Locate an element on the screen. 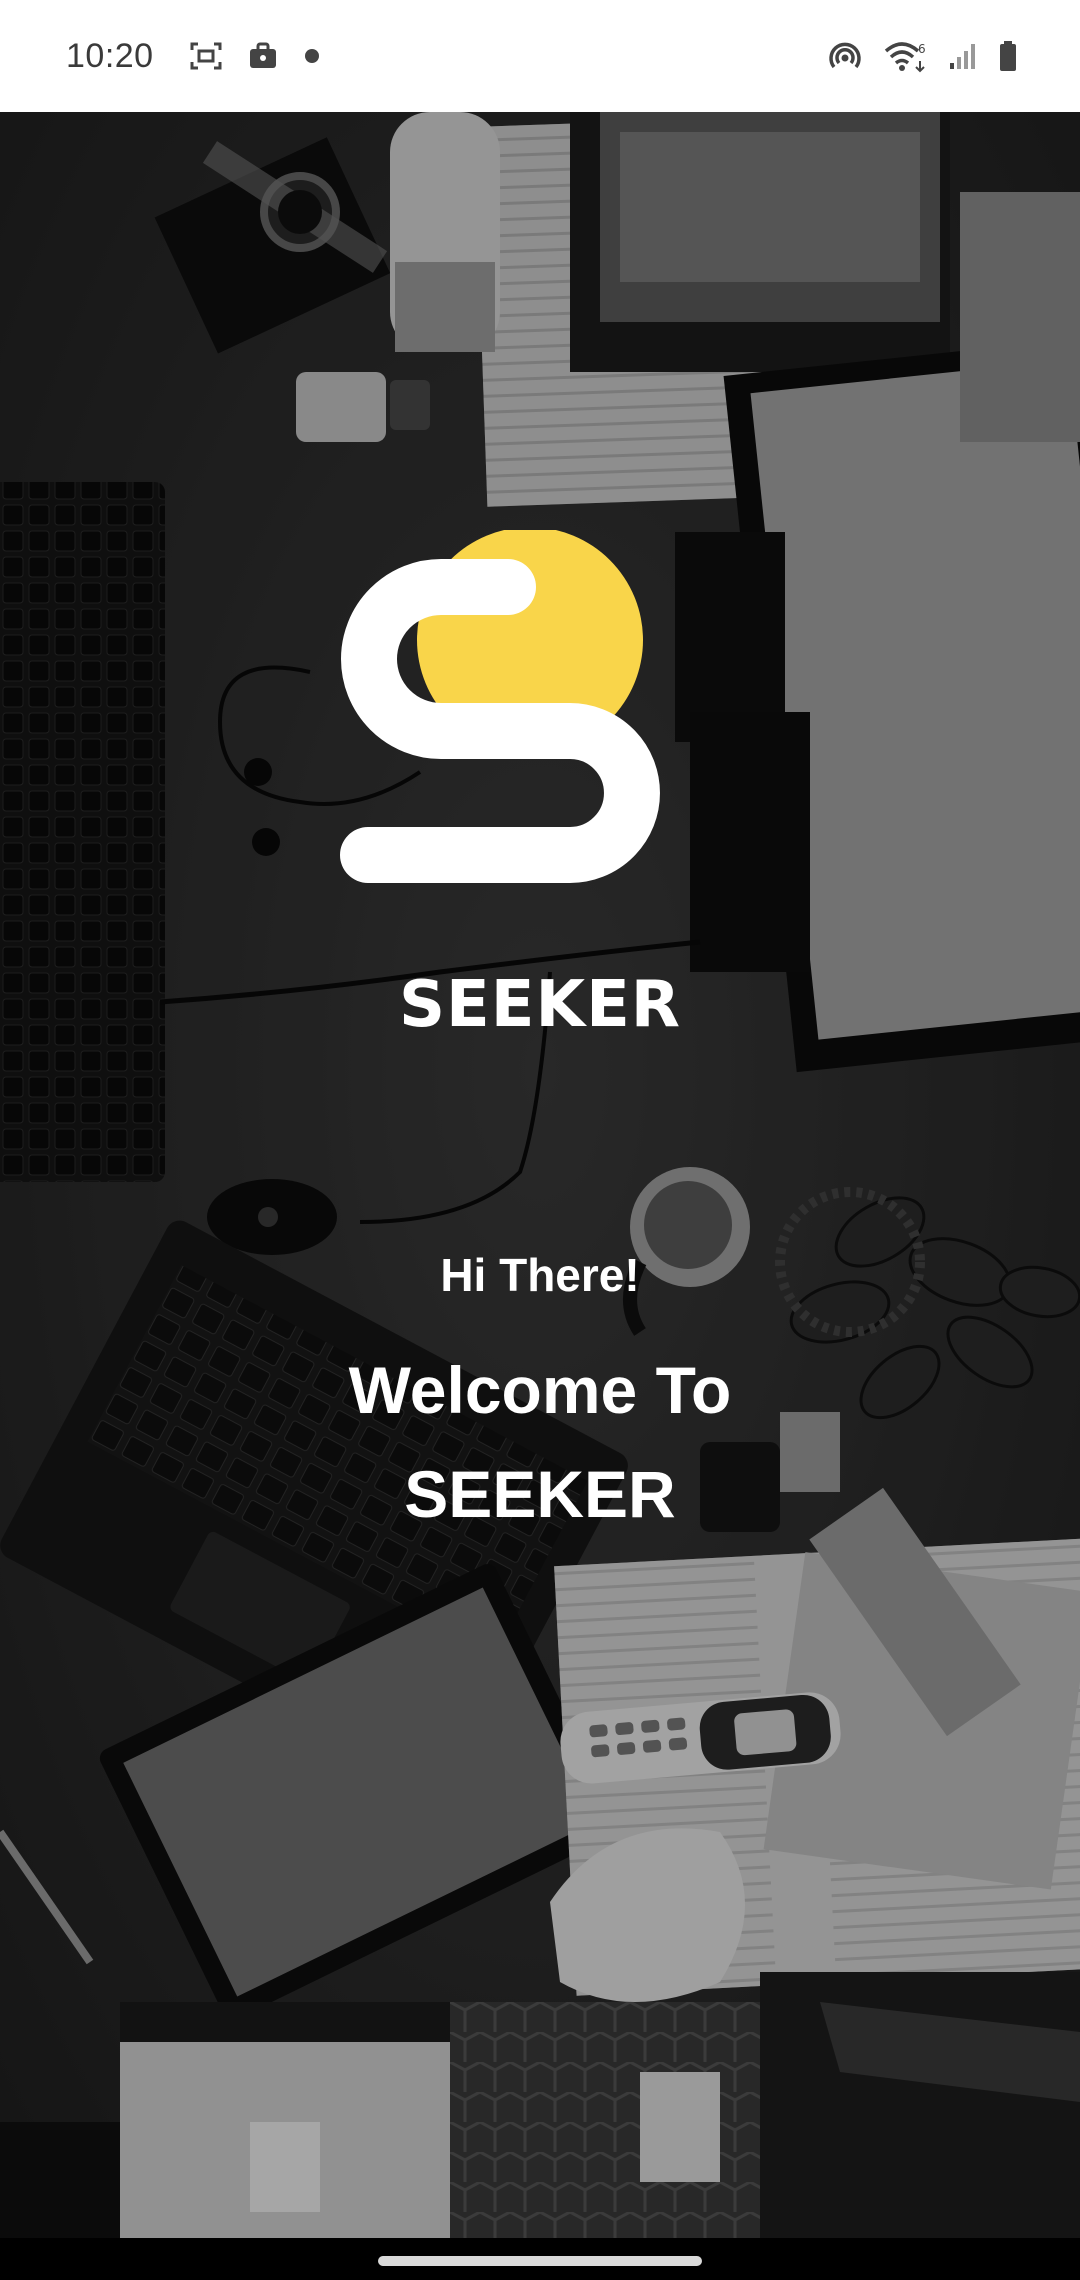 The image size is (1080, 2280). status-bar: 10:20 6 is located at coordinates (540, 56).